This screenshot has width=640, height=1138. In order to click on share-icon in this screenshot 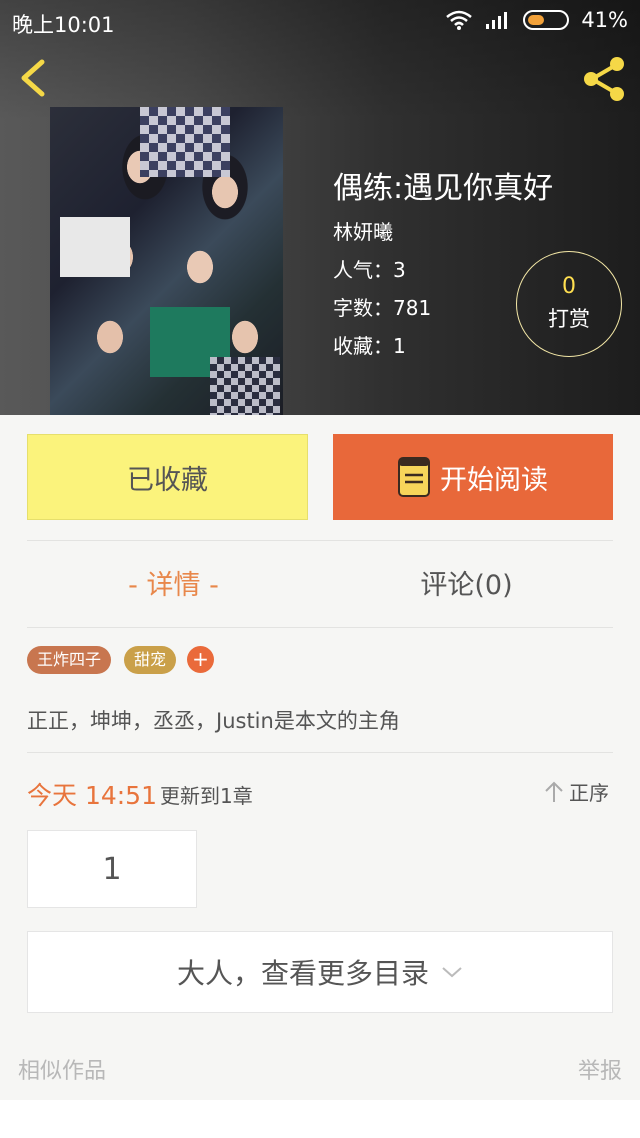, I will do `click(604, 79)`.